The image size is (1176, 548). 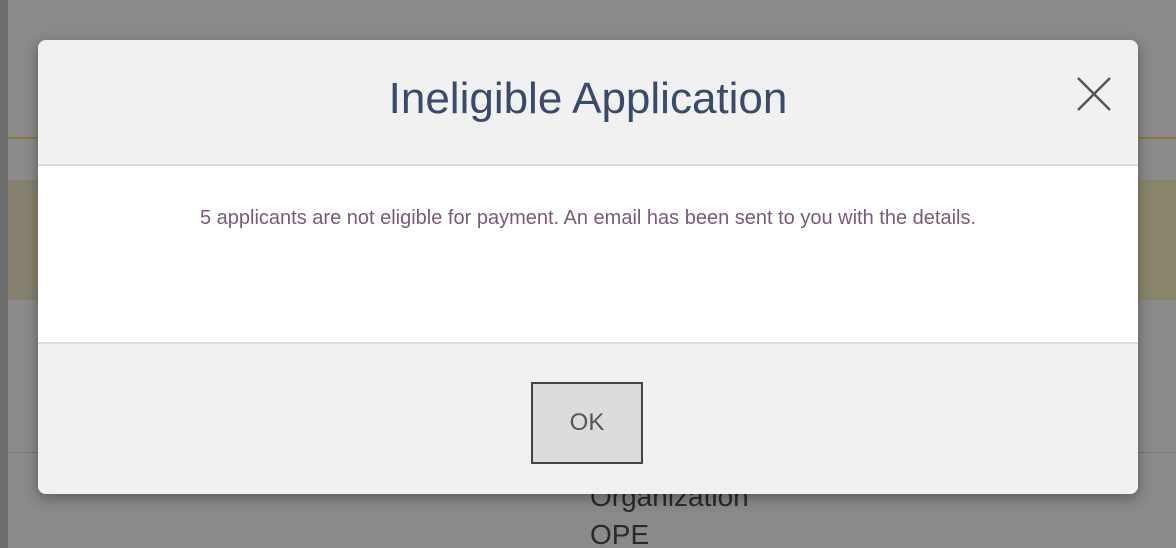 I want to click on ok-button: OK, so click(x=587, y=423).